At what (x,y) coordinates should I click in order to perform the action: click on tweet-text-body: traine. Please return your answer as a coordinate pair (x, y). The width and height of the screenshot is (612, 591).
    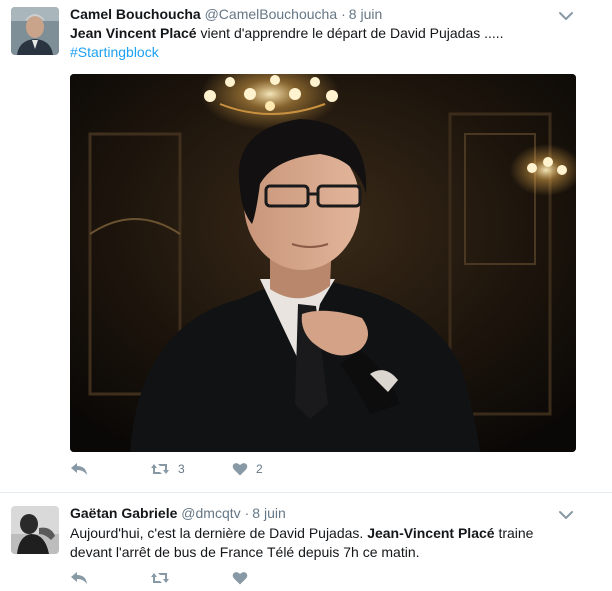
    Looking at the image, I should click on (514, 533).